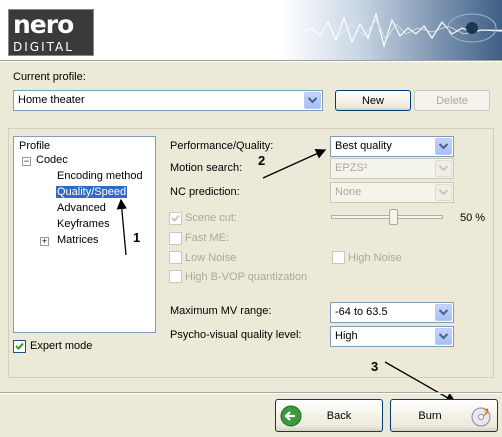 The image size is (502, 437). Describe the element at coordinates (481, 417) in the screenshot. I see `burn-disc-icon` at that location.